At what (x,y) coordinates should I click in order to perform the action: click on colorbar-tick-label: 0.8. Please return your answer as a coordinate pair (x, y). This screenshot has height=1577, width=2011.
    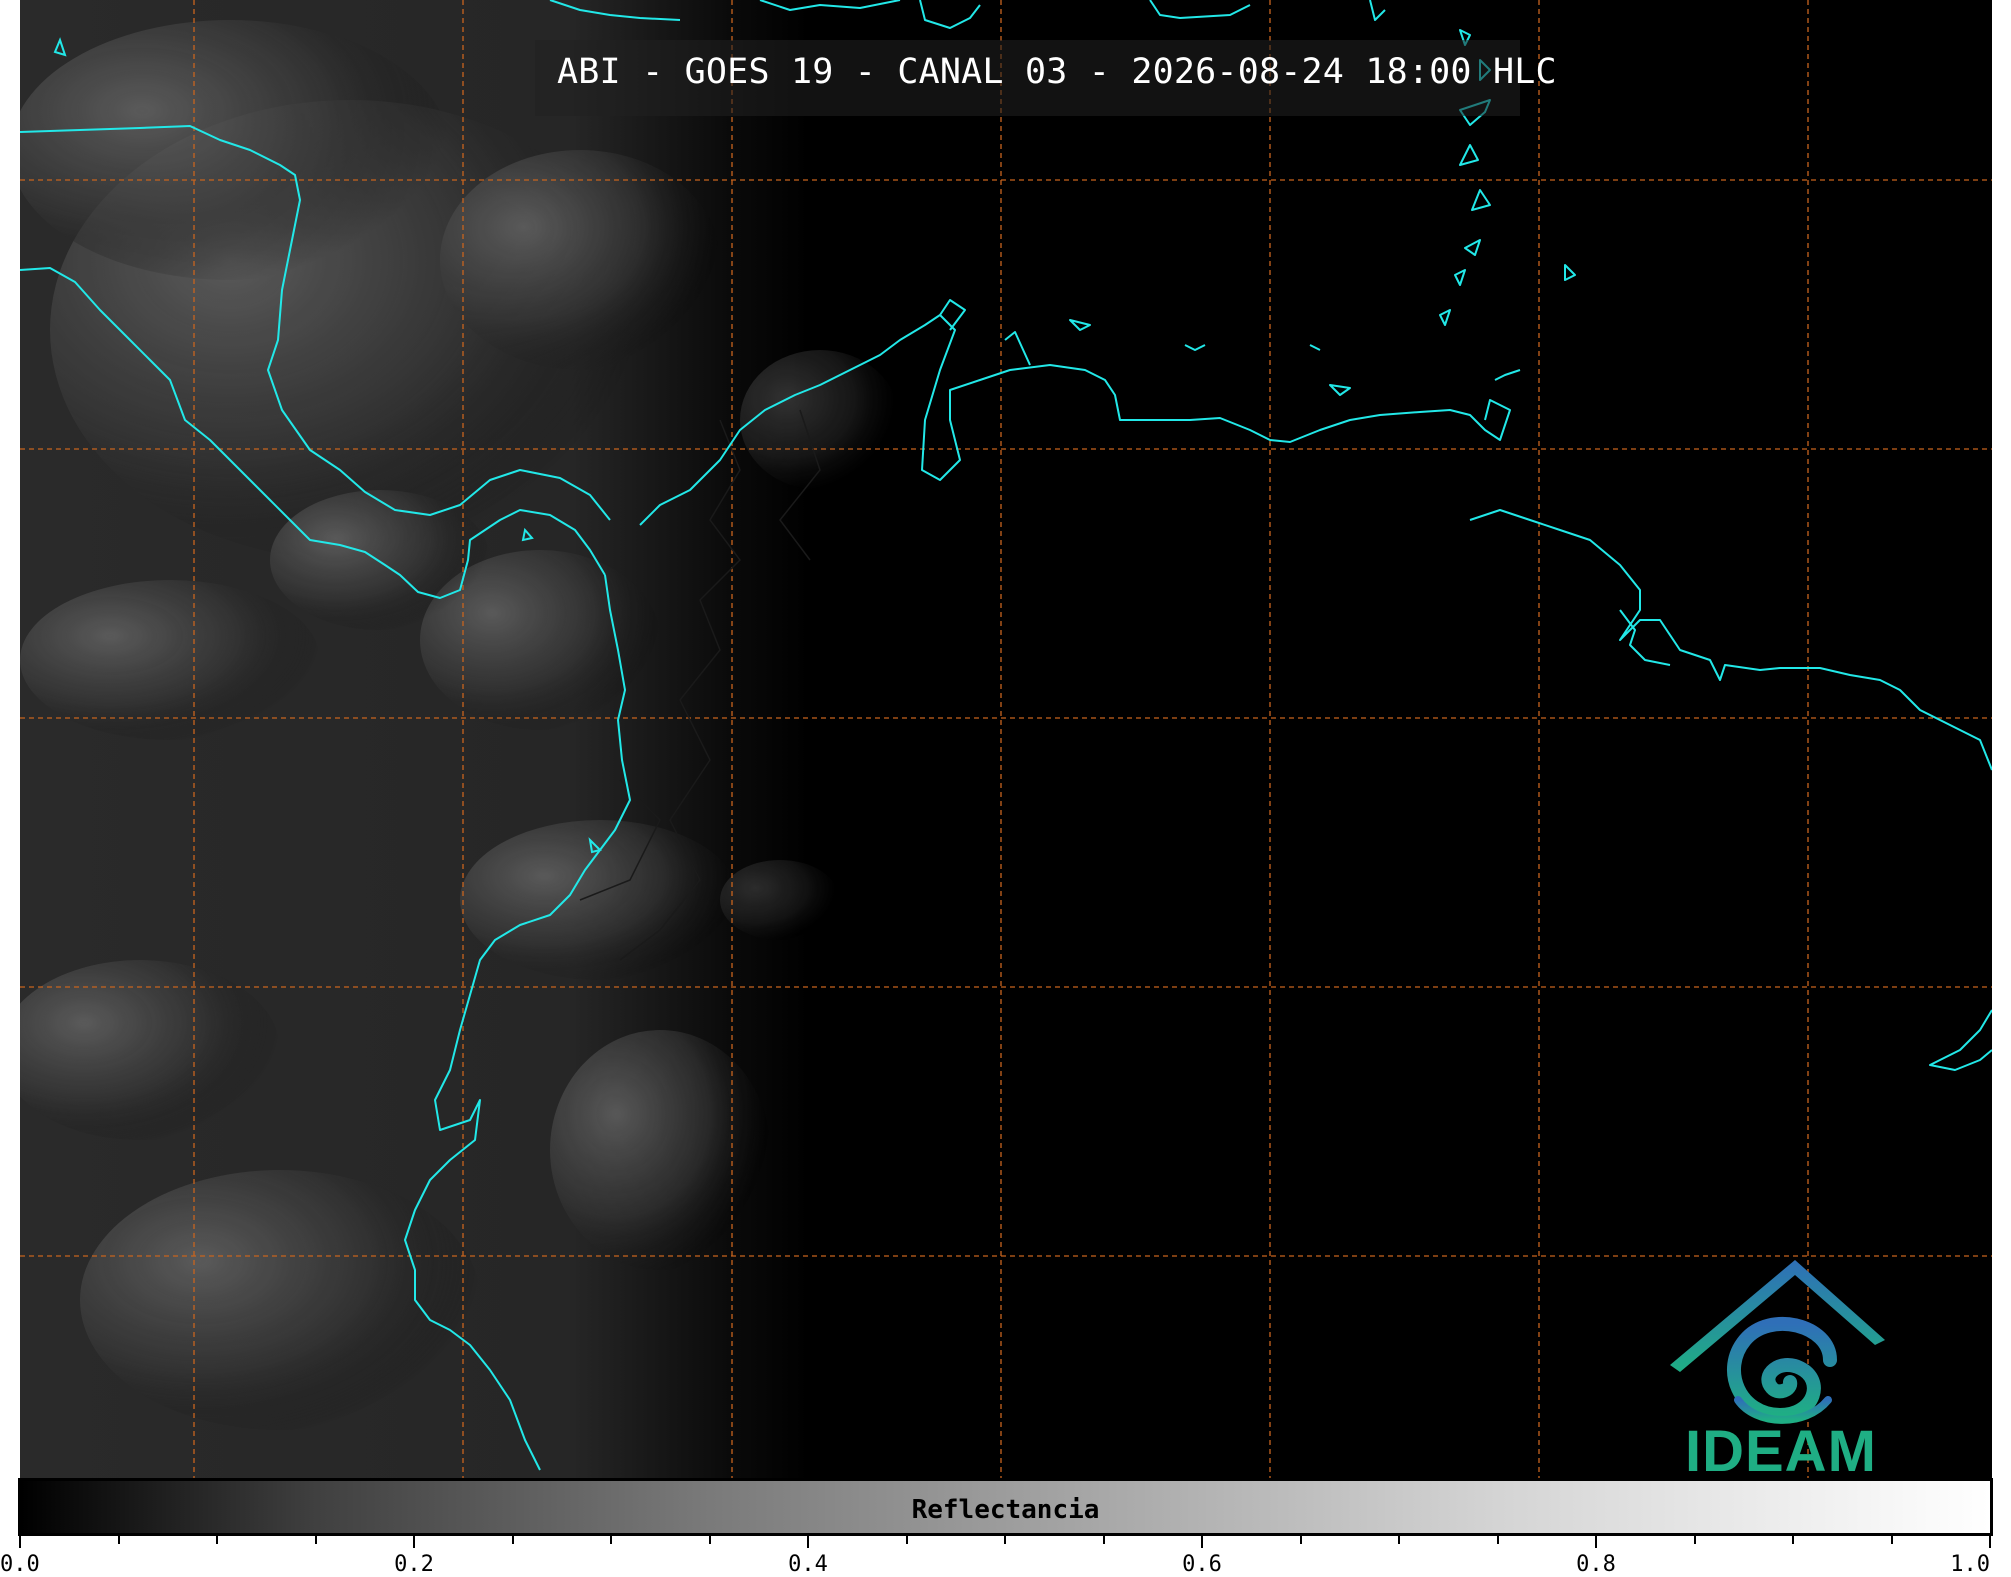
    Looking at the image, I should click on (1596, 1564).